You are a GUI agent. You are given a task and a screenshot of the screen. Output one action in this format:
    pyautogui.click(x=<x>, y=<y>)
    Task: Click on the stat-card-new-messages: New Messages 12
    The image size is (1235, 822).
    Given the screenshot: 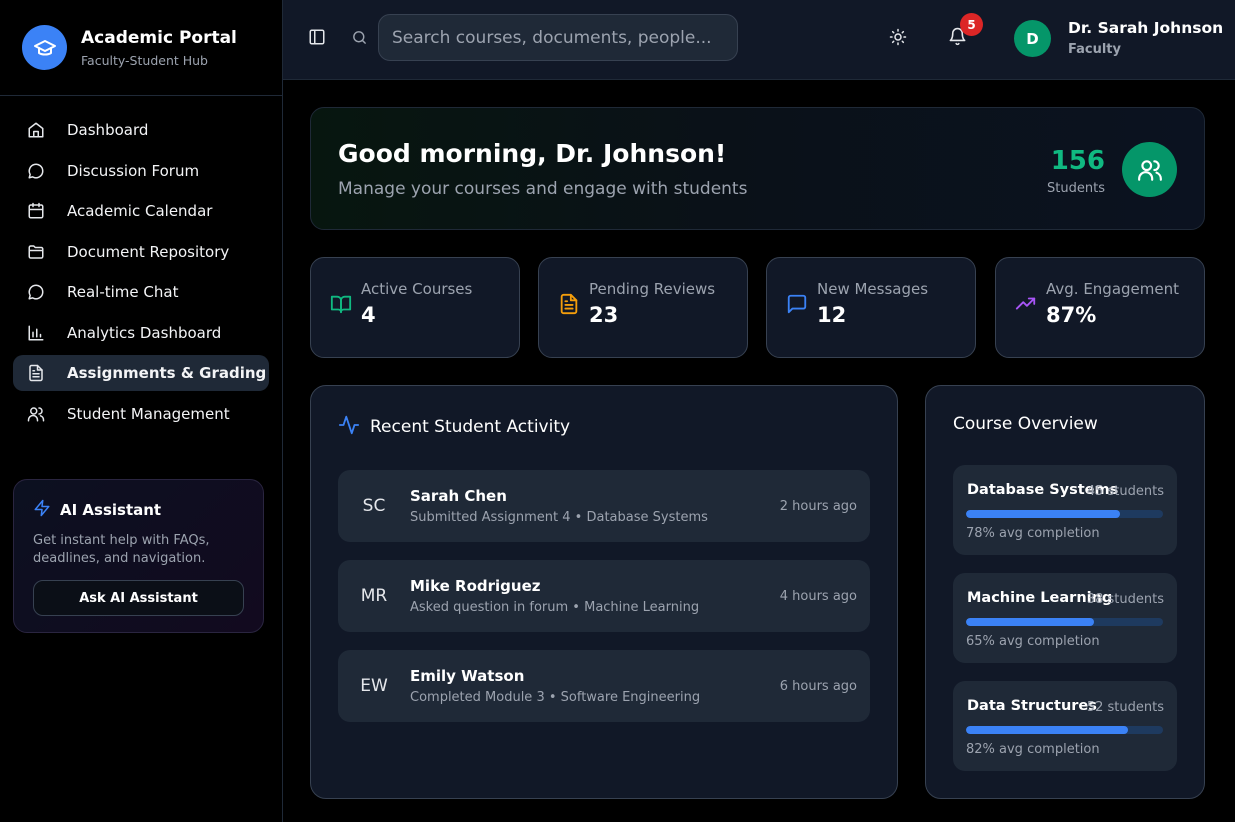 What is the action you would take?
    pyautogui.click(x=871, y=307)
    